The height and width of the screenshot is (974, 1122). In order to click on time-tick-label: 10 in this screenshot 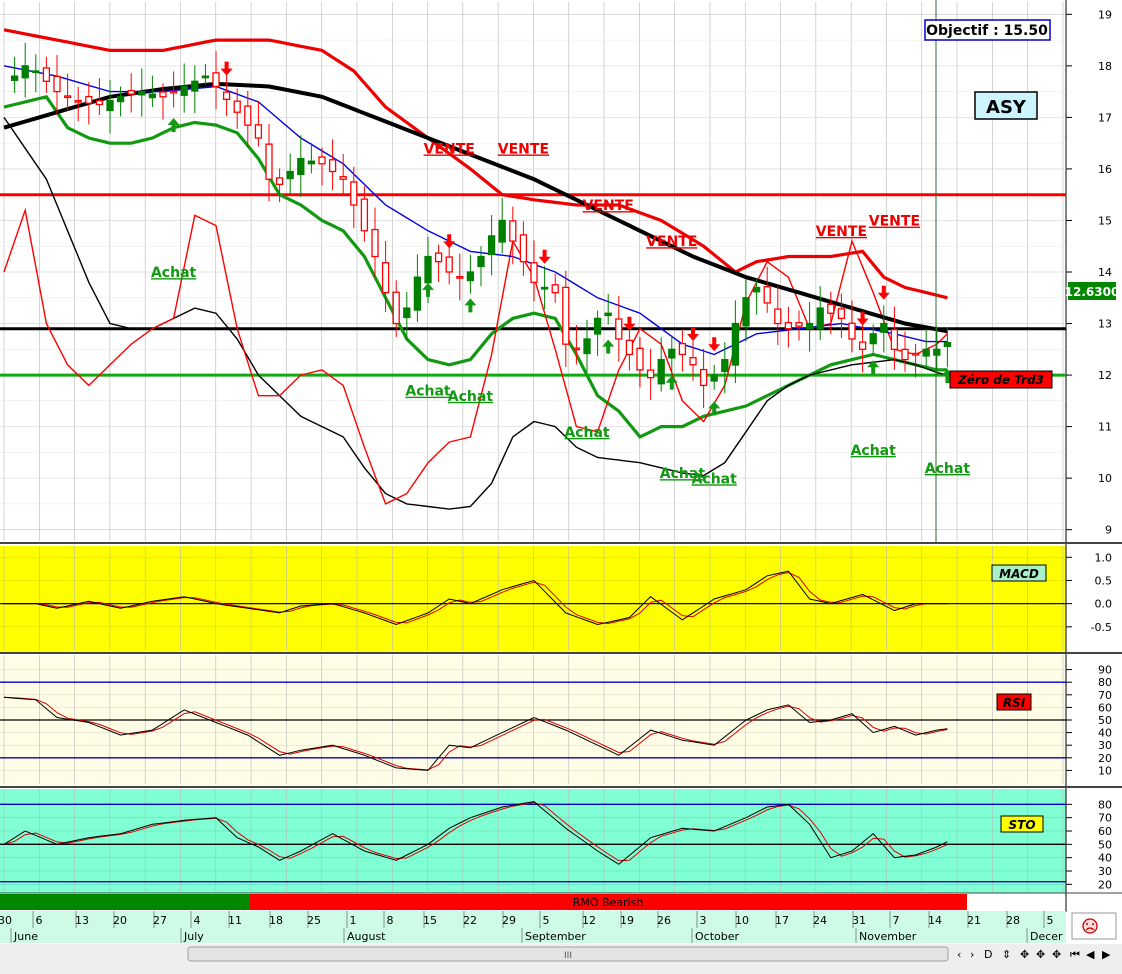, I will do `click(742, 920)`.